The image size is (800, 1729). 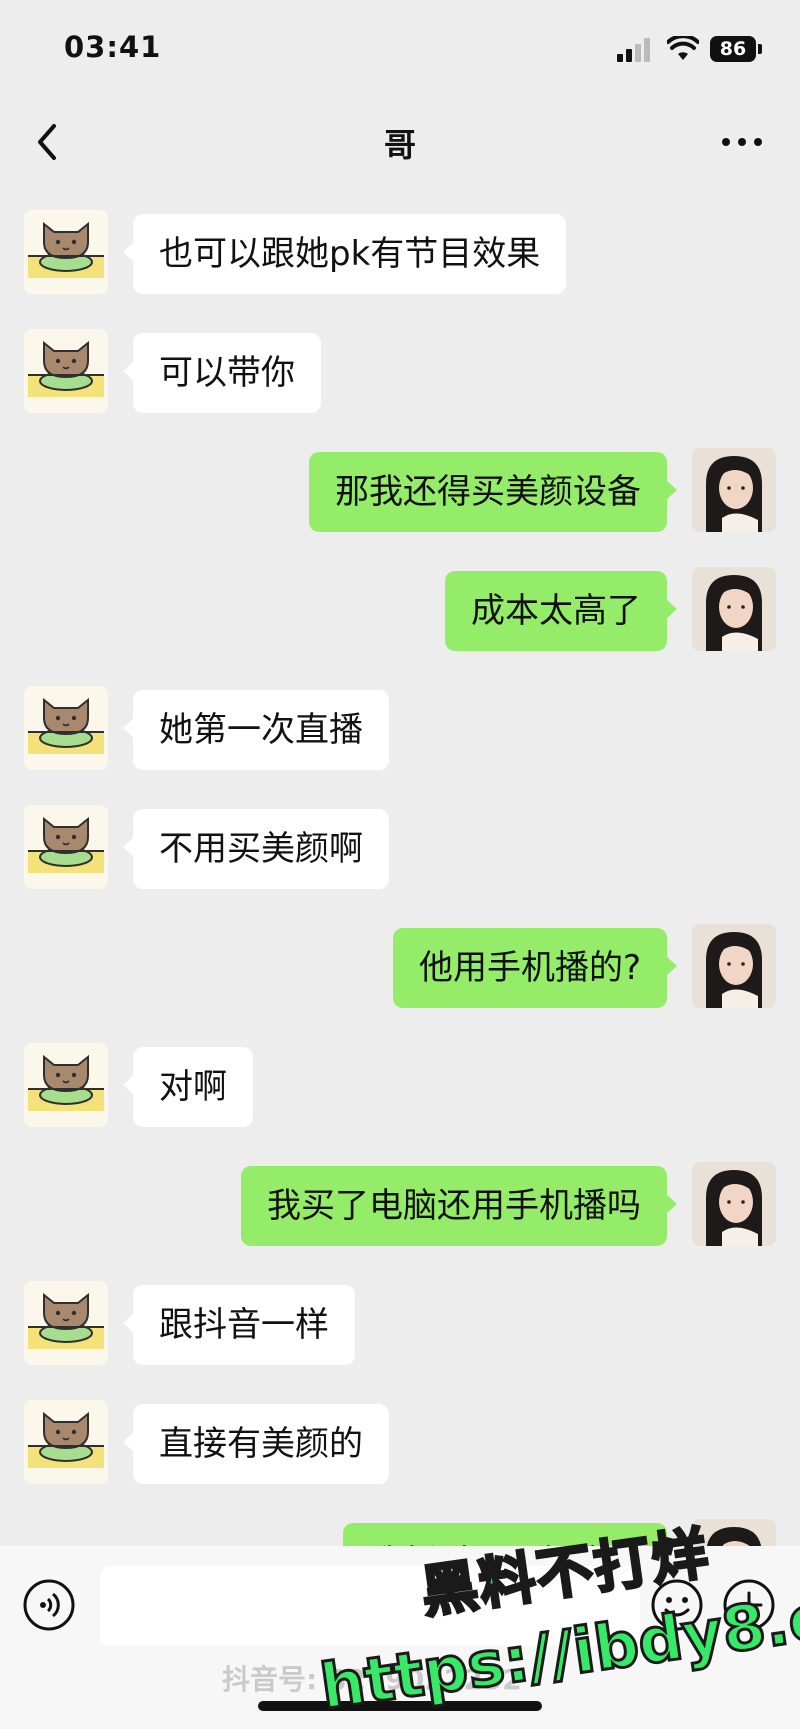 What do you see at coordinates (459, 1206) in the screenshot?
I see `outgoing-message-bubble: 我买了电脑还用手机播吗` at bounding box center [459, 1206].